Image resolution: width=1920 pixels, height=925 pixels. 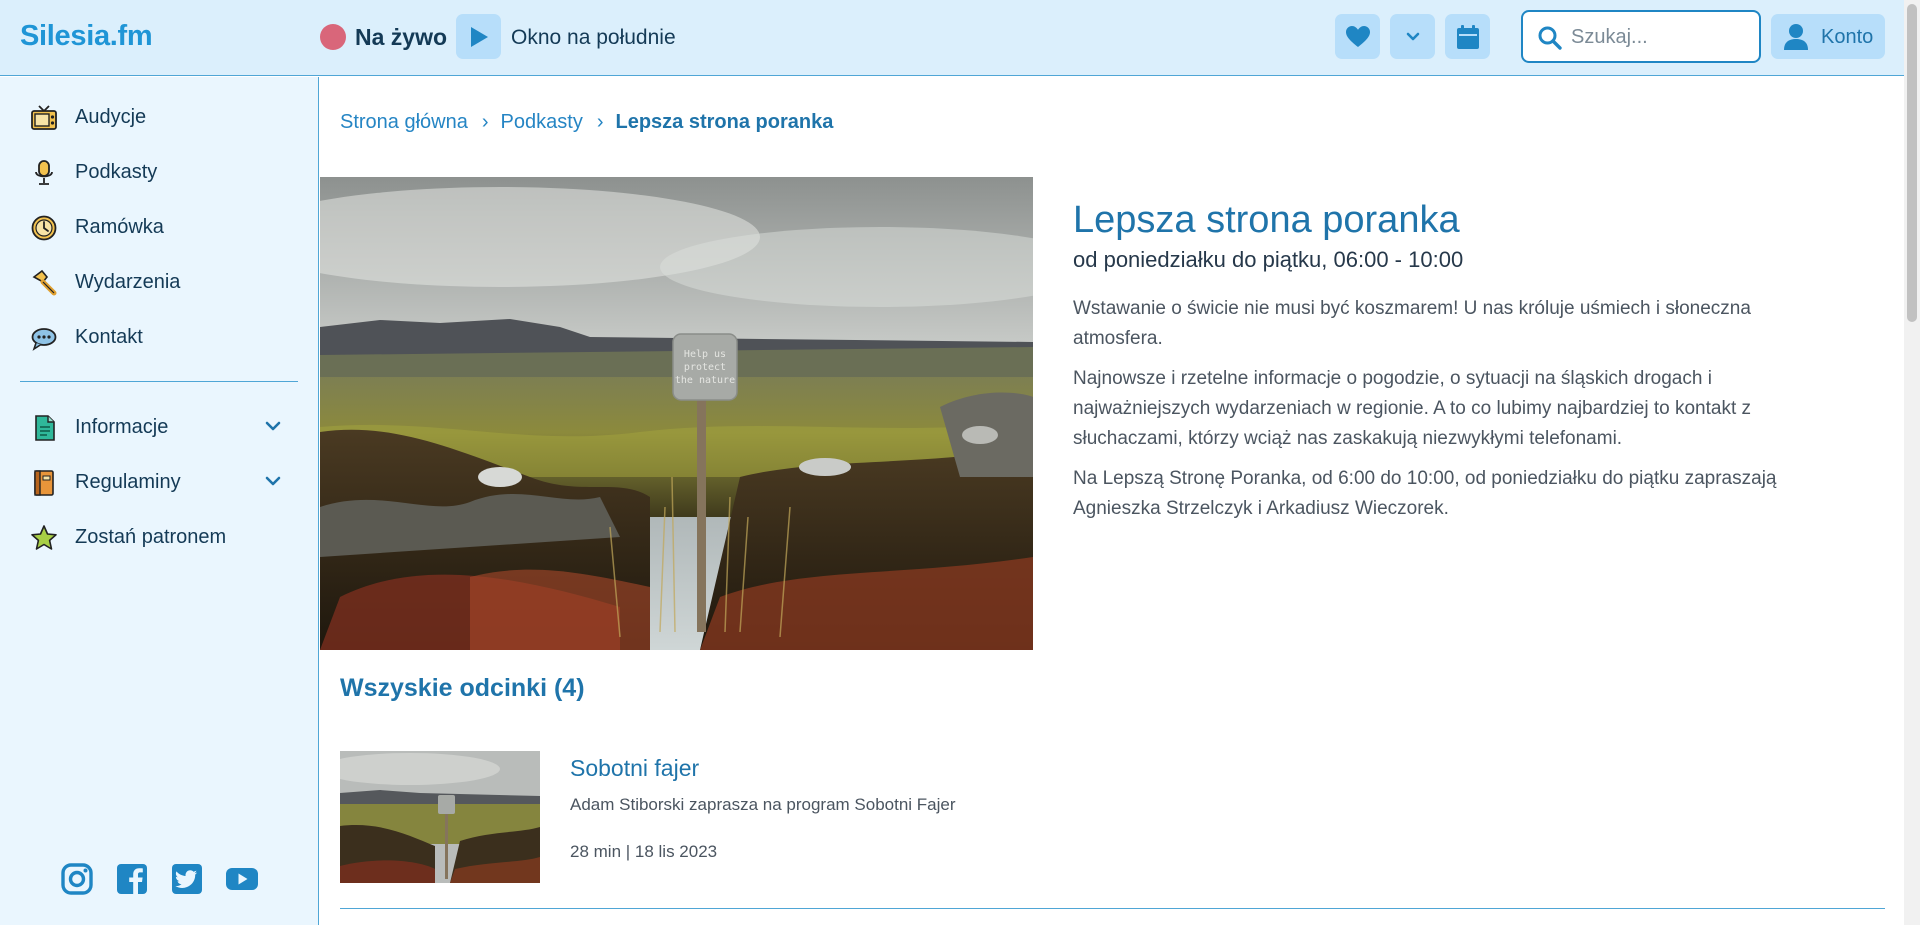 I want to click on episode-title: Sobotni fajer, so click(x=634, y=768).